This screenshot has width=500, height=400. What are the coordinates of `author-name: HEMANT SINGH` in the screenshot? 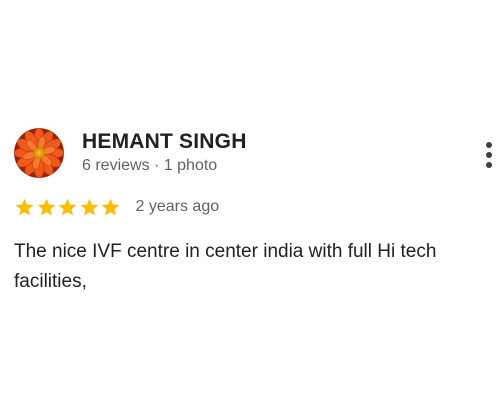 It's located at (164, 142).